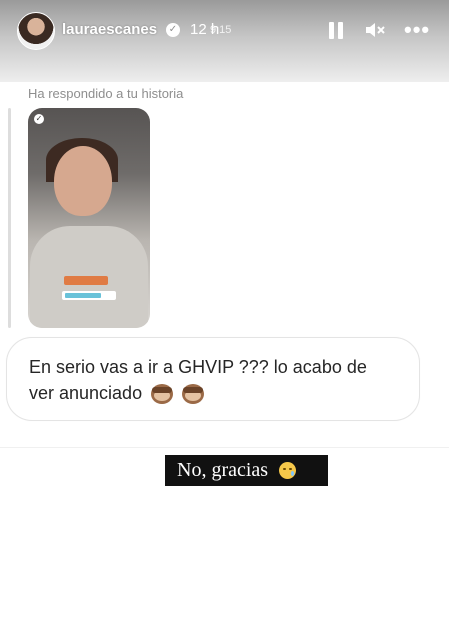 This screenshot has width=449, height=621. Describe the element at coordinates (221, 30) in the screenshot. I see `status-clock: 9:15` at that location.